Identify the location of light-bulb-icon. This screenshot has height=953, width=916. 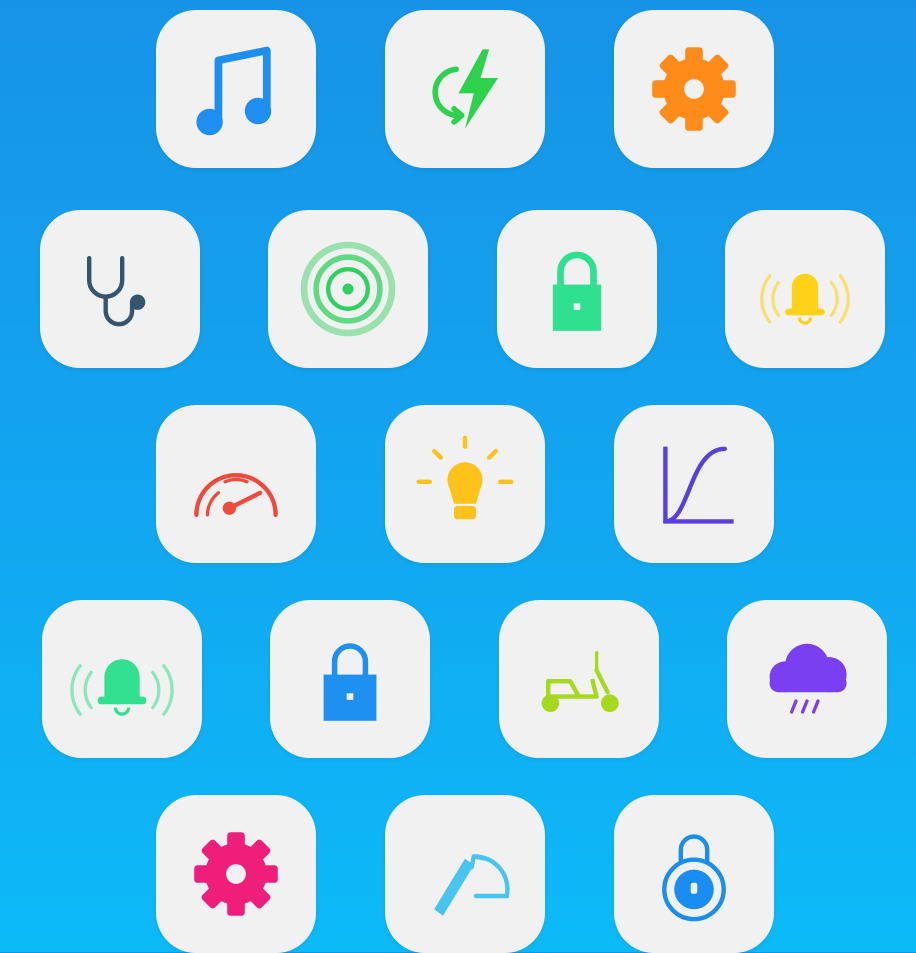
(465, 477).